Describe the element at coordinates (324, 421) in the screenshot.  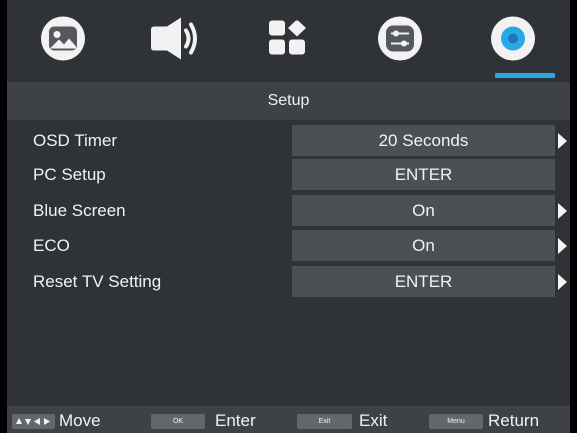
I see `exit-key-icon: Exit` at that location.